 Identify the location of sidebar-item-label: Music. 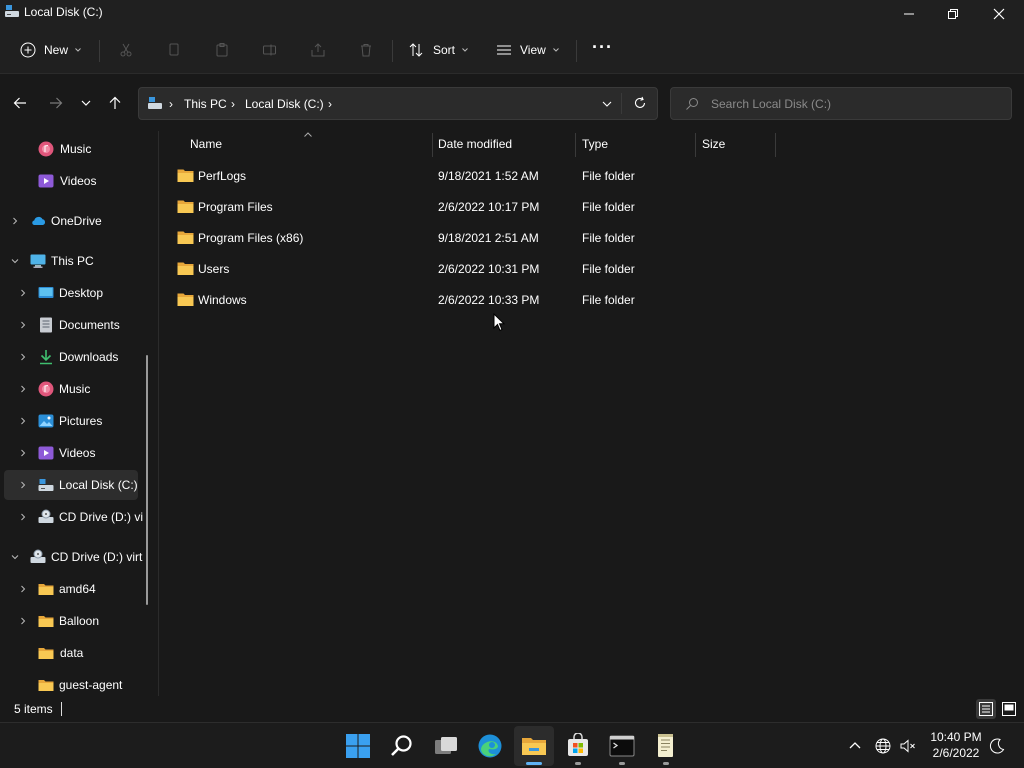
(75, 389).